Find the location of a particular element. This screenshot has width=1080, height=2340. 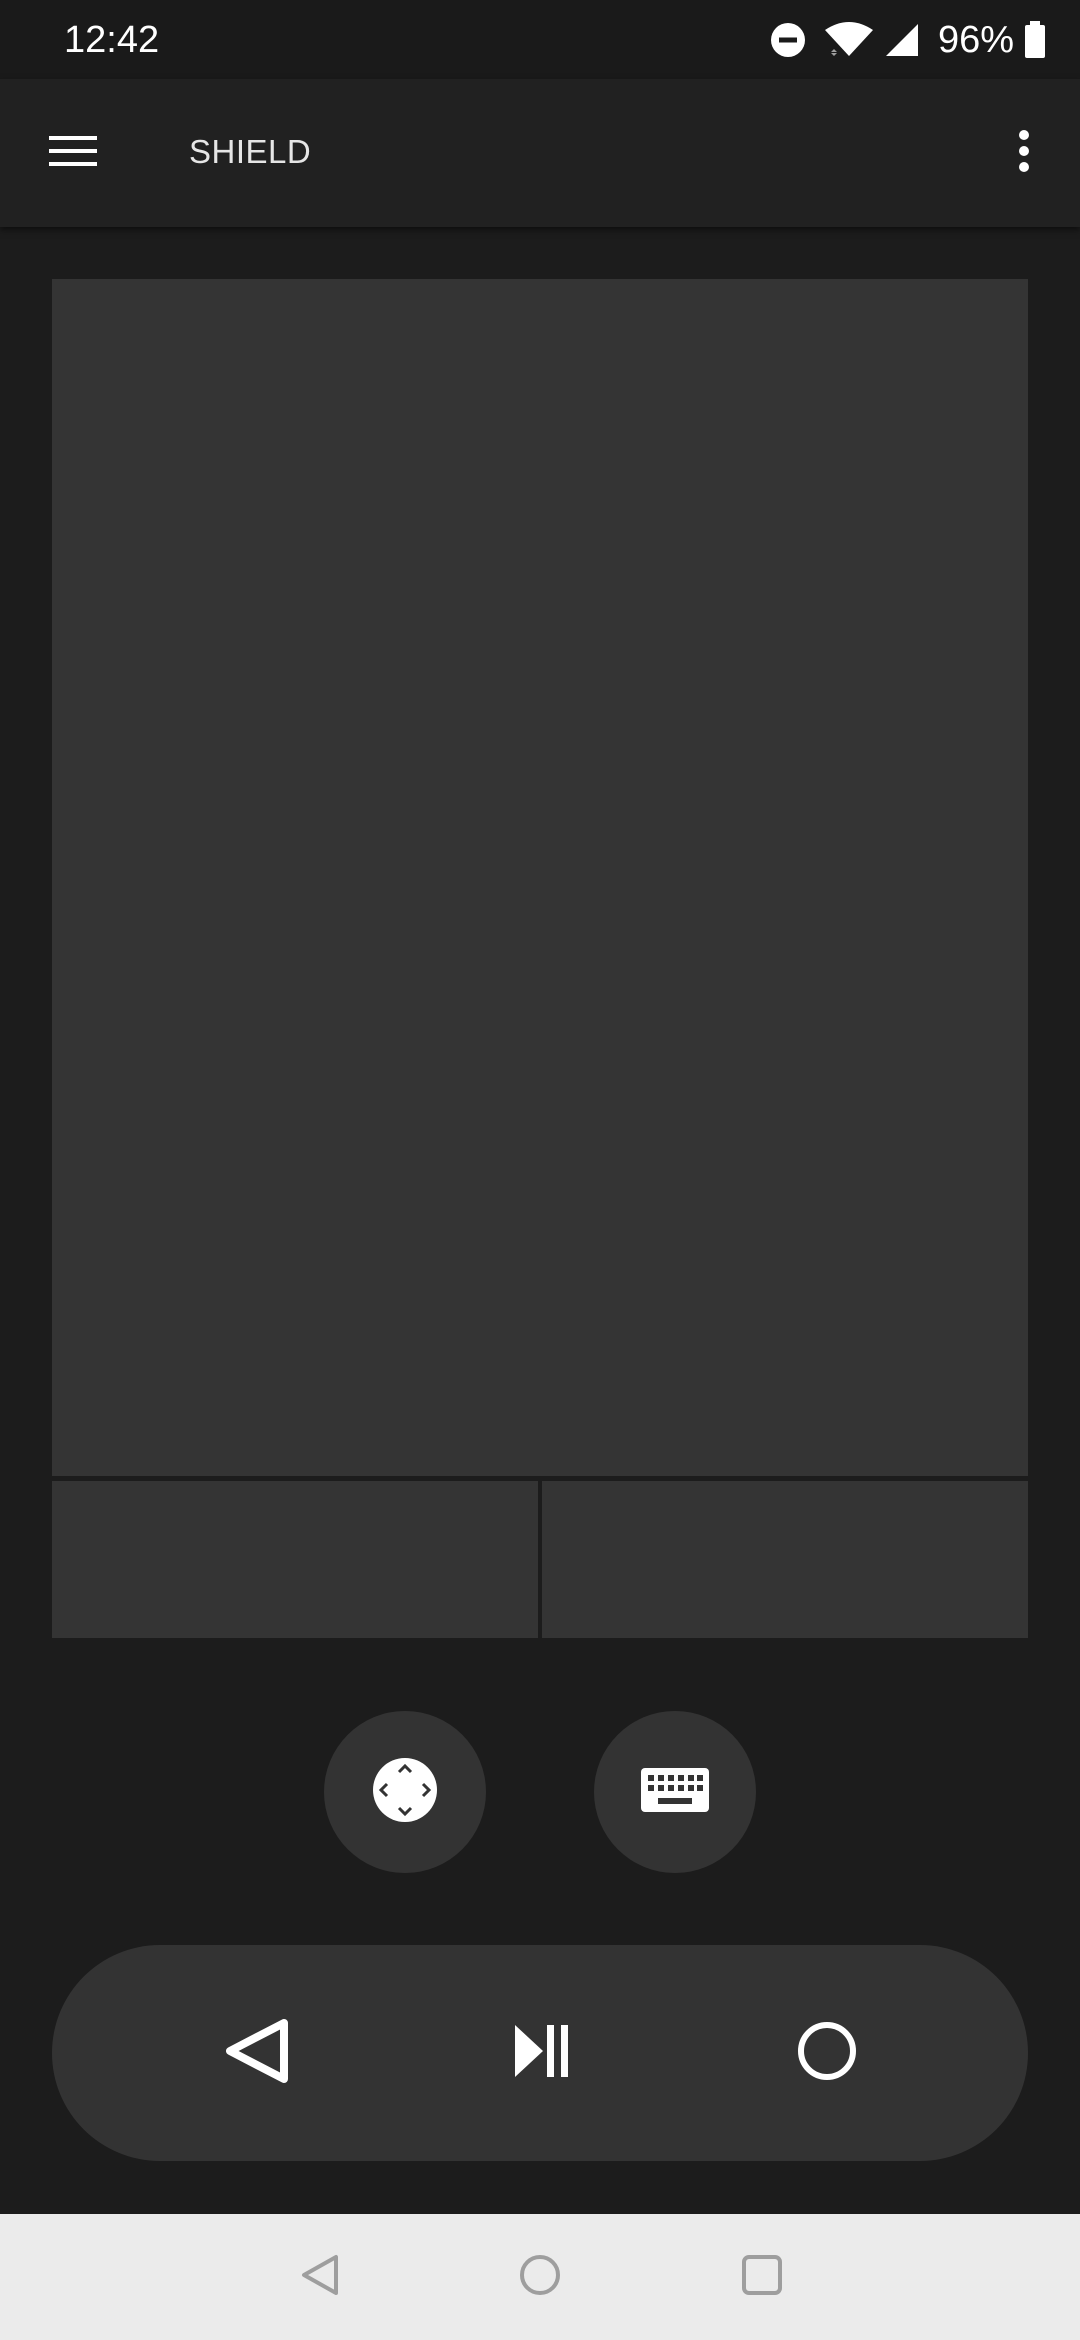

more-vert-icon is located at coordinates (1024, 153).